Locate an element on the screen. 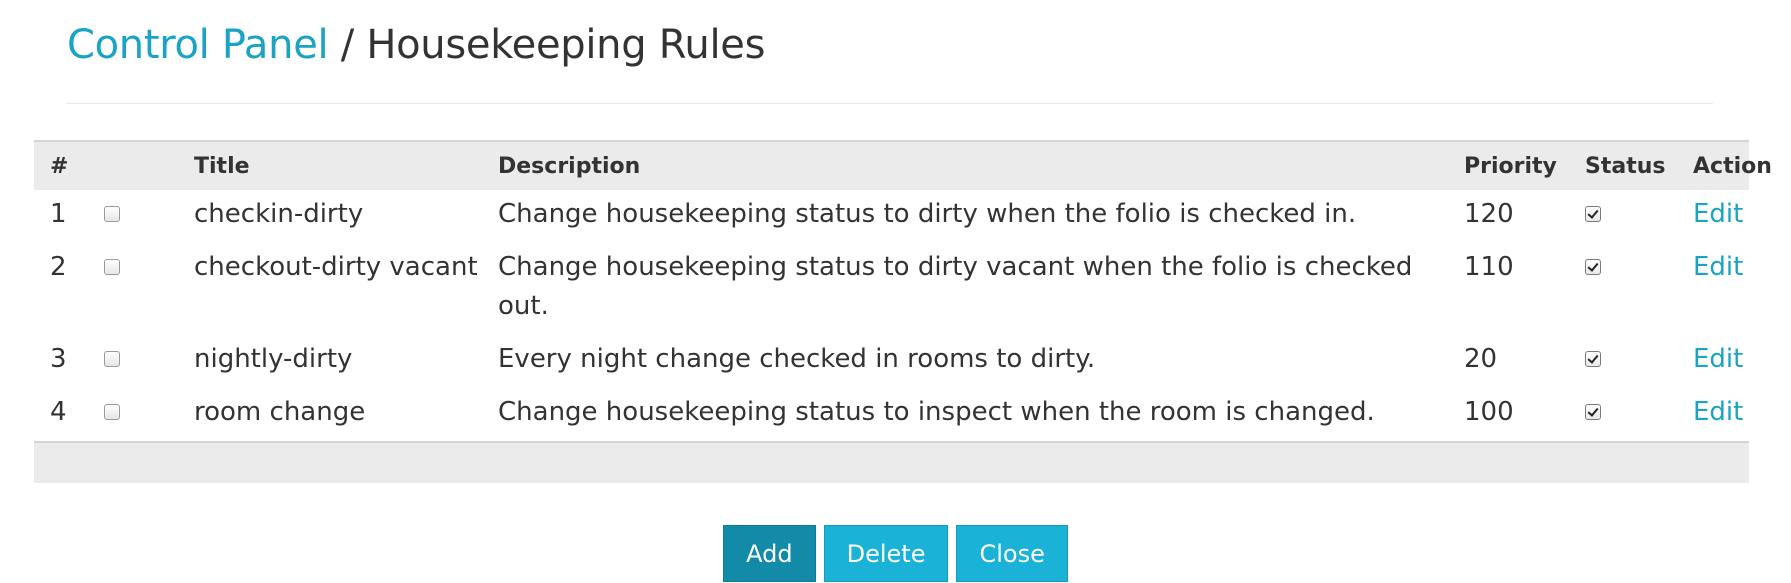  table-footer is located at coordinates (891, 462).